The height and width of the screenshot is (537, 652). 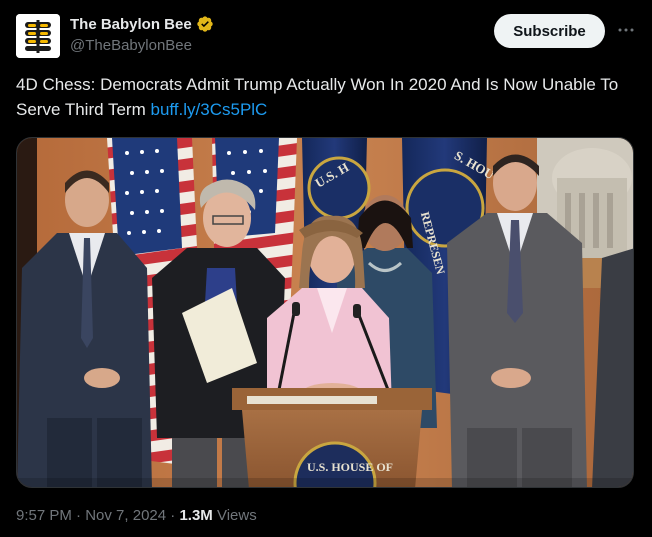 What do you see at coordinates (326, 36) in the screenshot?
I see `tweet-header: The Babylon Bee @TheBabylonBee Subscribe` at bounding box center [326, 36].